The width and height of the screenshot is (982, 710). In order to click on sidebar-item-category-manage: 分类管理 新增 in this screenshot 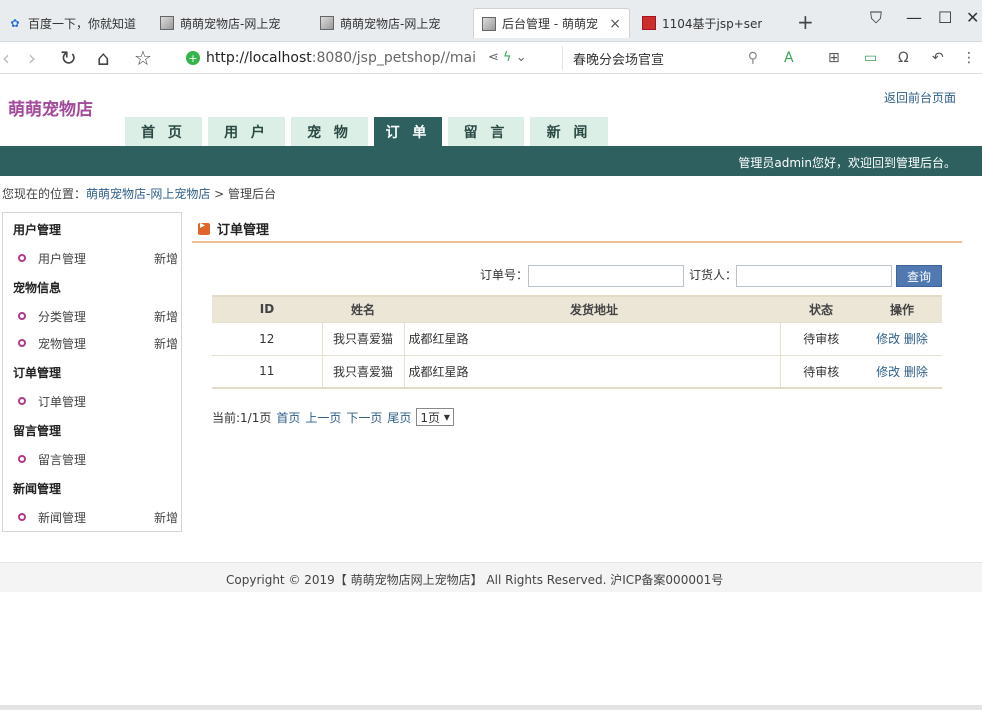, I will do `click(98, 316)`.